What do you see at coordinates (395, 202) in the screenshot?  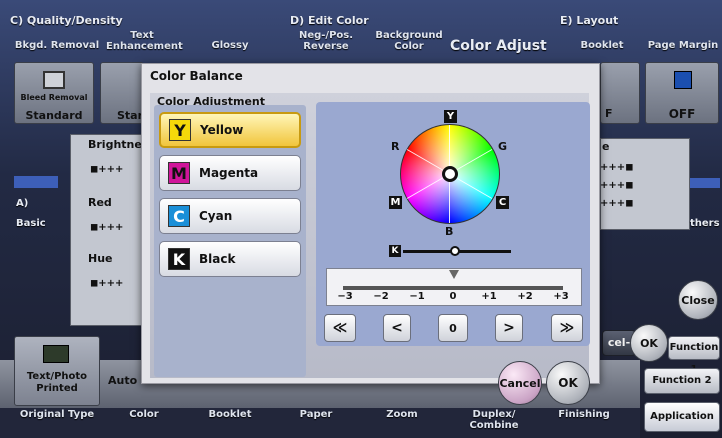 I see `wheel-label-m: M` at bounding box center [395, 202].